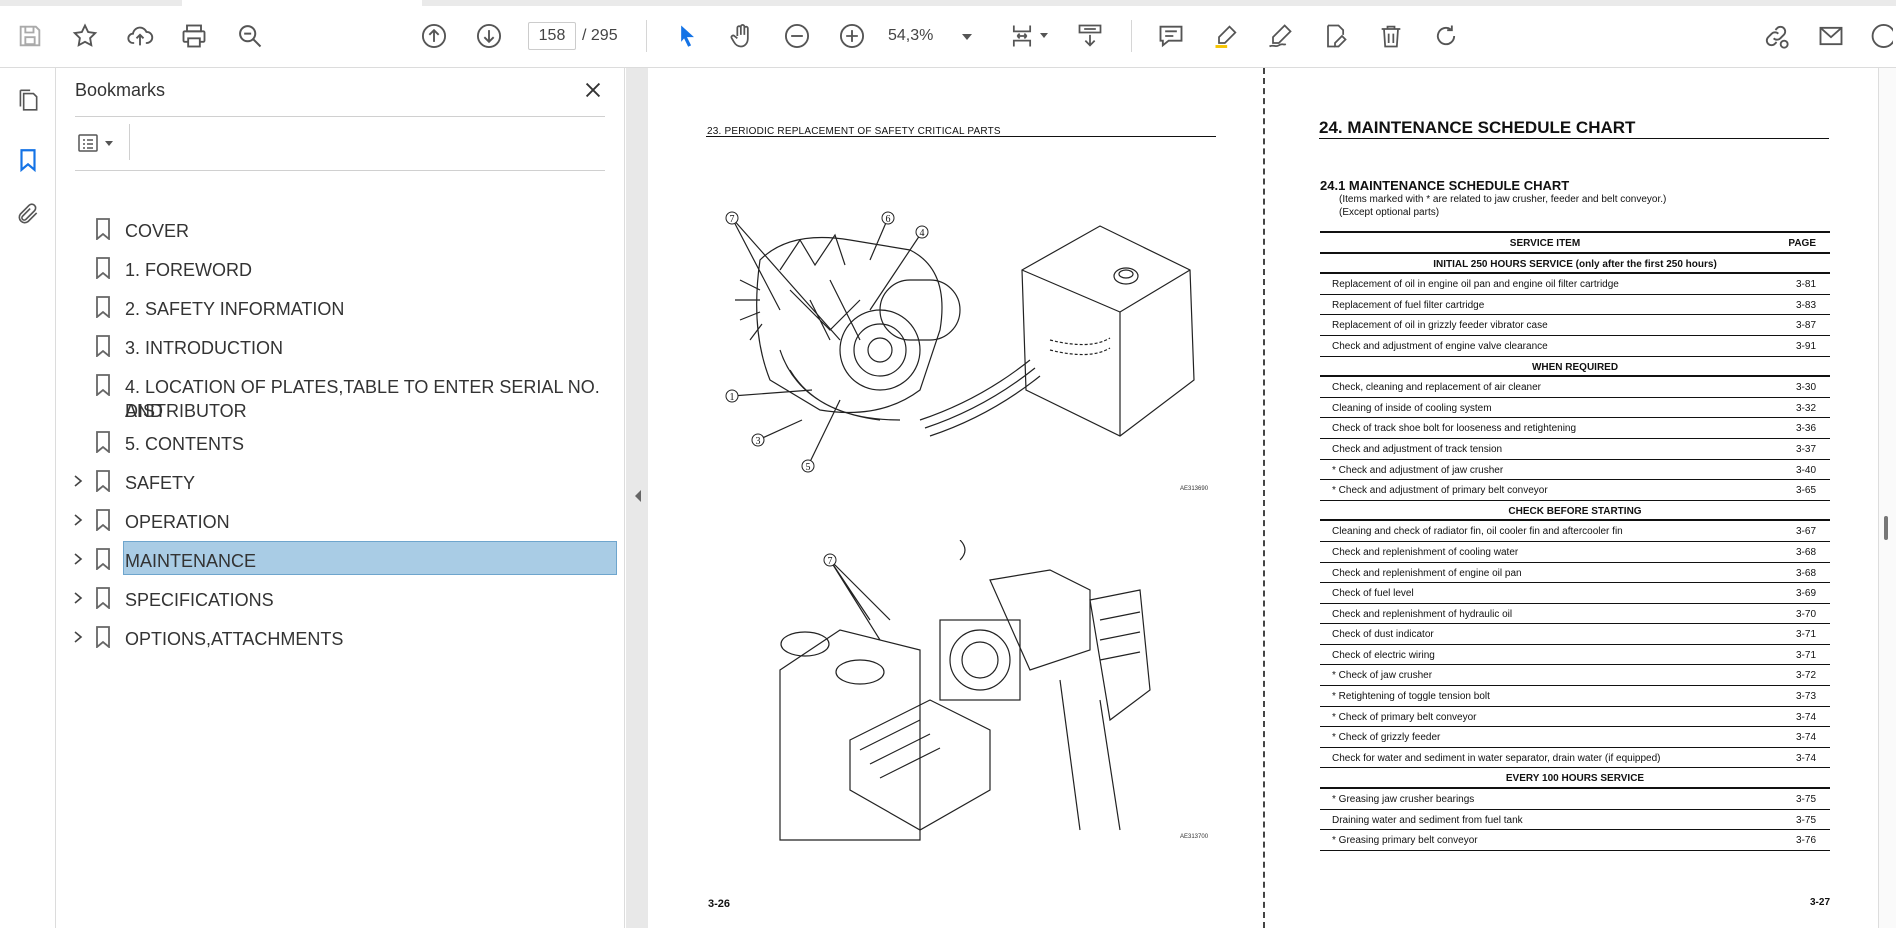 The image size is (1896, 928). What do you see at coordinates (1805, 388) in the screenshot?
I see `page-ref: 3-30` at bounding box center [1805, 388].